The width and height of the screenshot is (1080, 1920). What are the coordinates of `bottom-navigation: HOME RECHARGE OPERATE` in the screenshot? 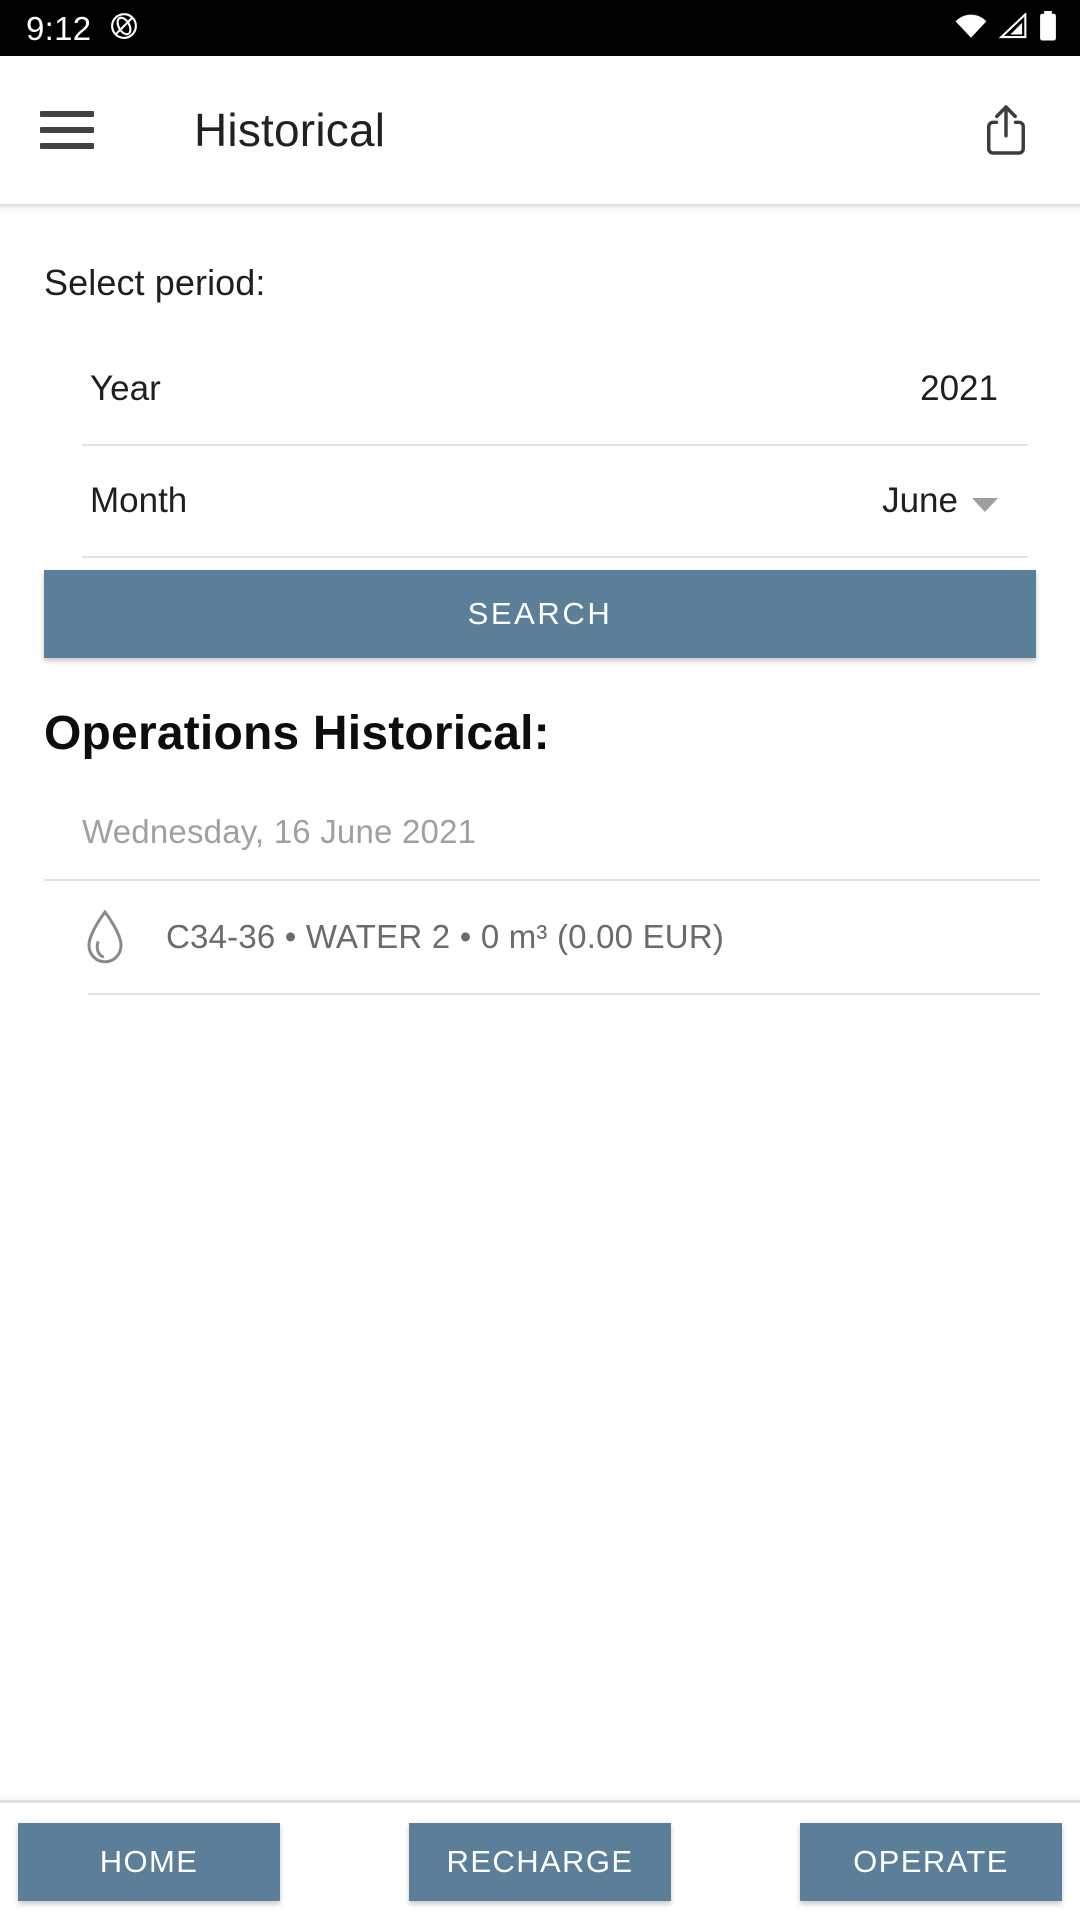 It's located at (540, 1861).